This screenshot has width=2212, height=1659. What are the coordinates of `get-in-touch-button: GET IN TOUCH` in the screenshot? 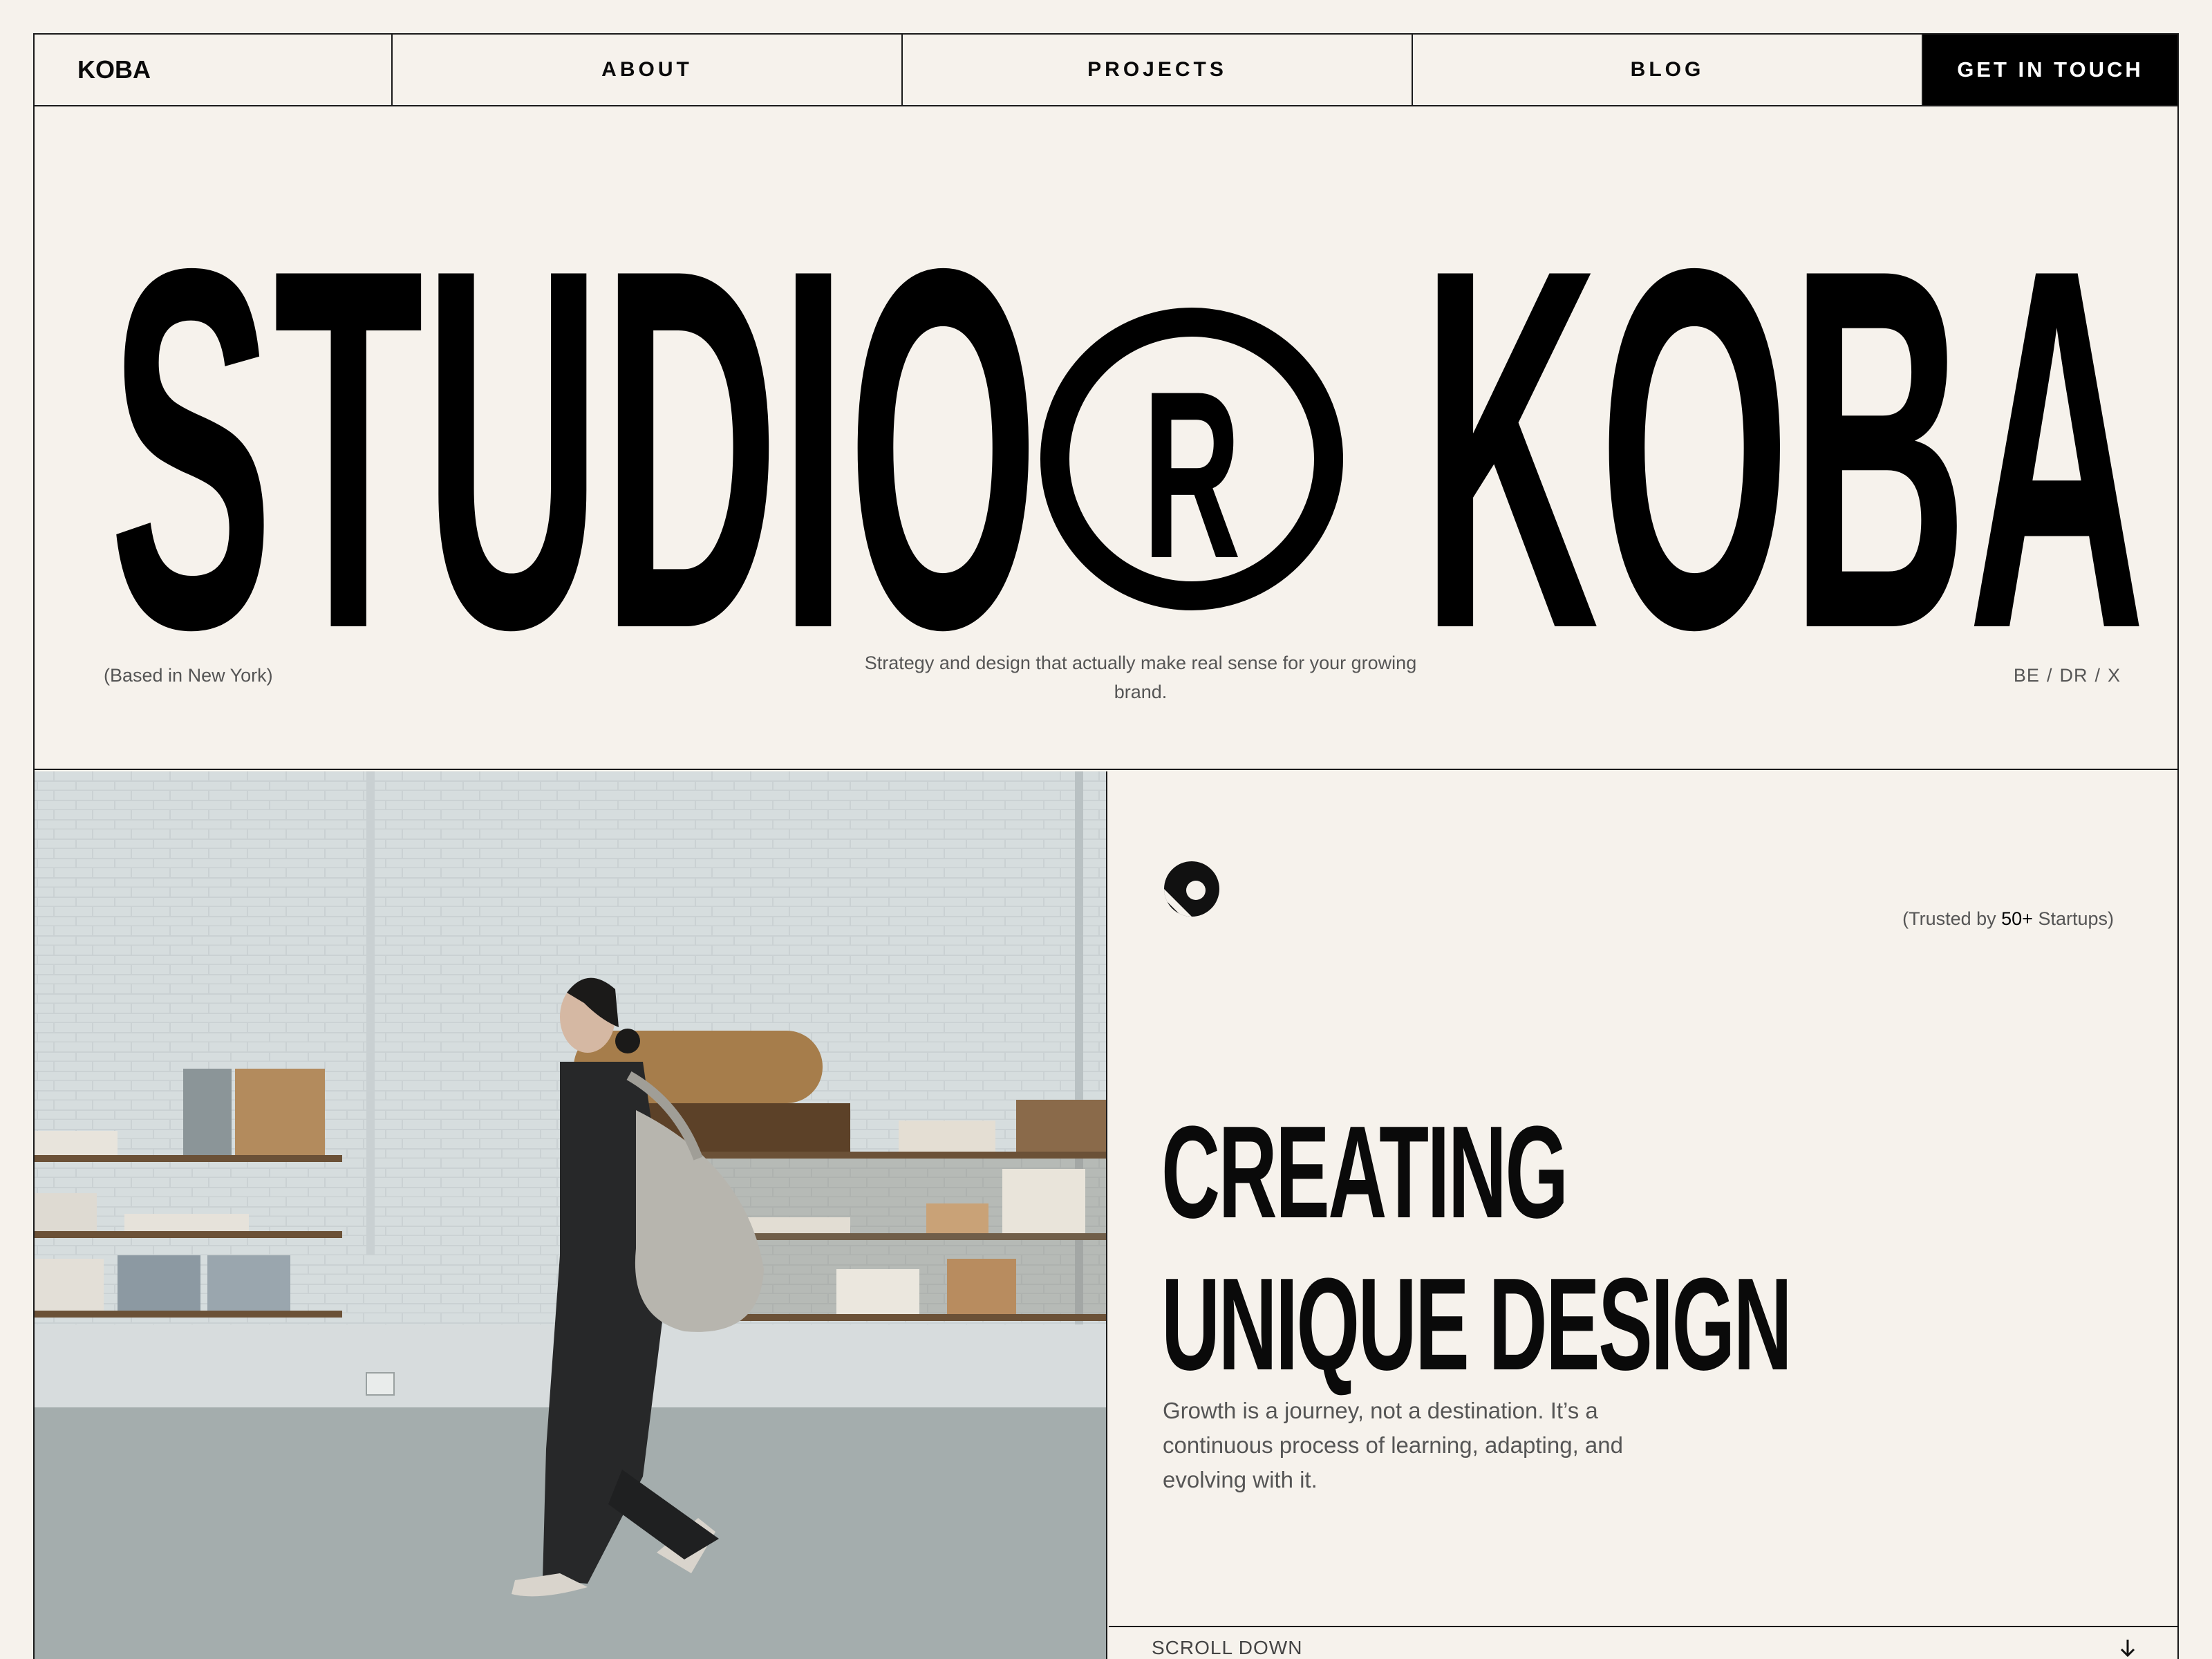 It's located at (2050, 70).